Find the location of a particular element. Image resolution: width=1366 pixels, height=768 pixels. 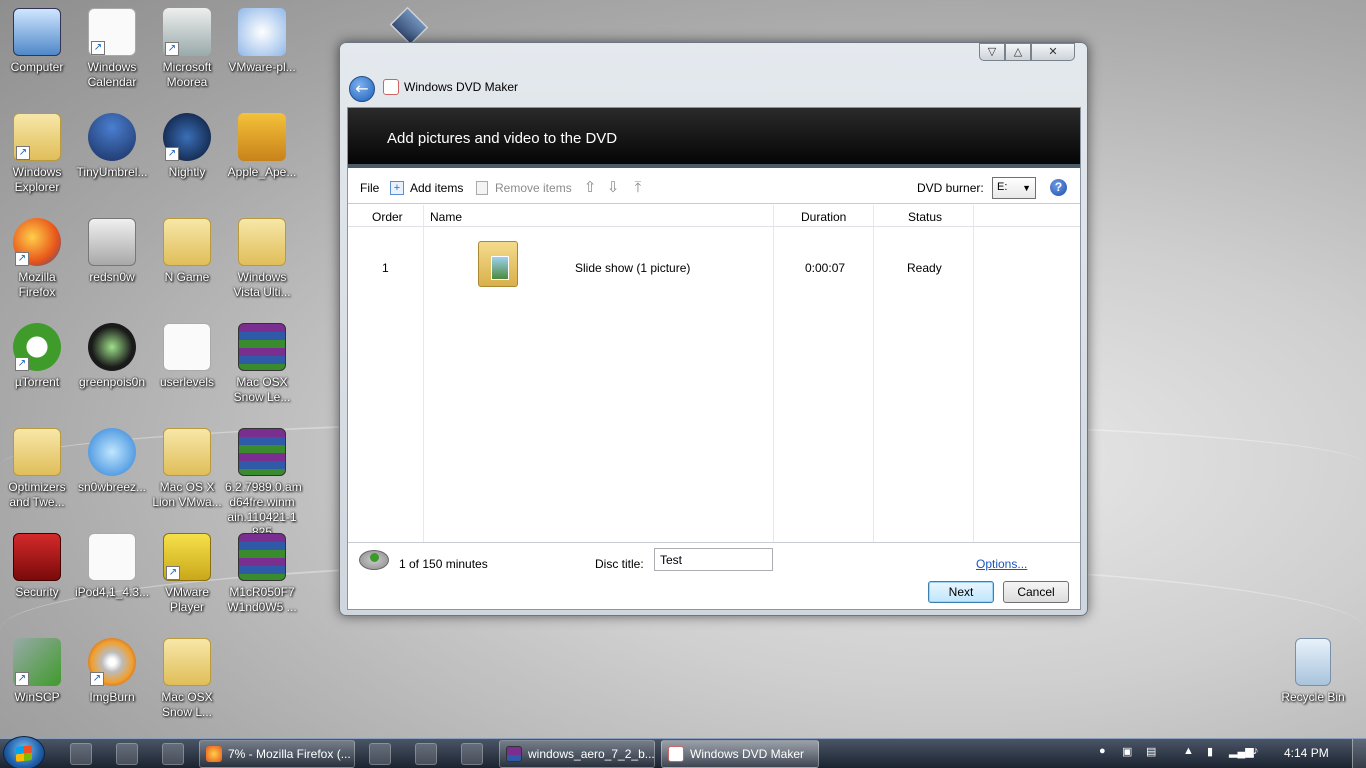

moorea-icon: ↗ is located at coordinates (187, 32).